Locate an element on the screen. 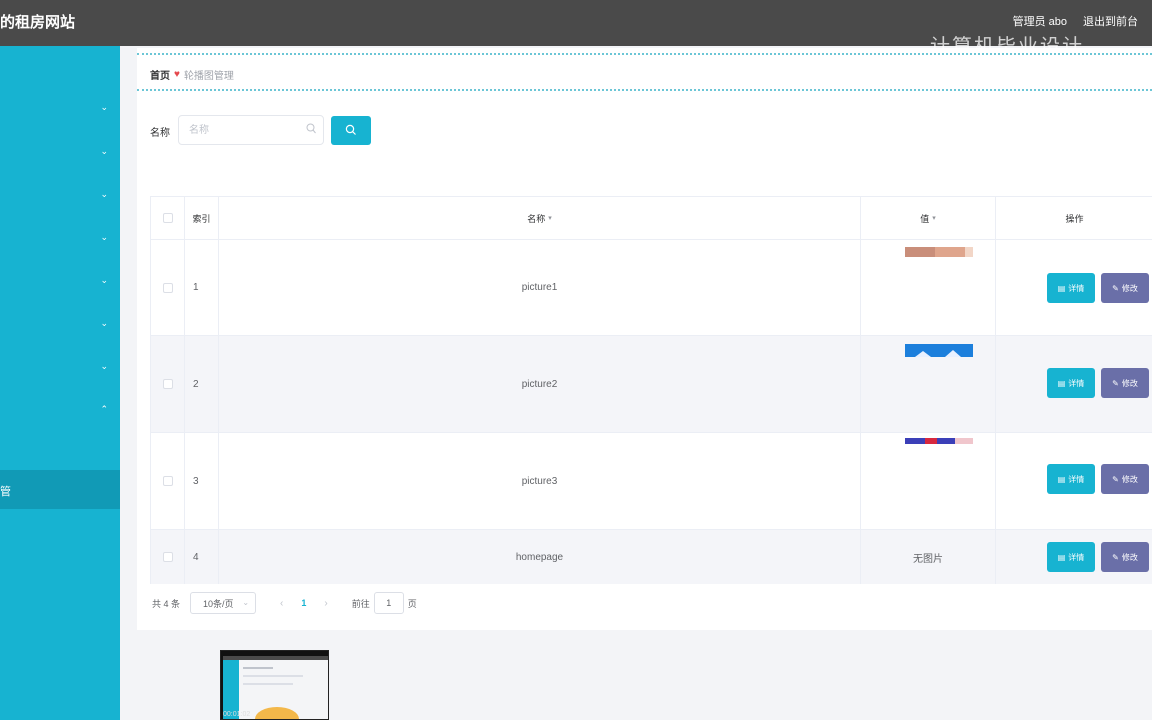 This screenshot has height=720, width=1152. top-bar: 的租房网站 计算机毕业设计 管理员 abo 退出到前台 is located at coordinates (576, 29).